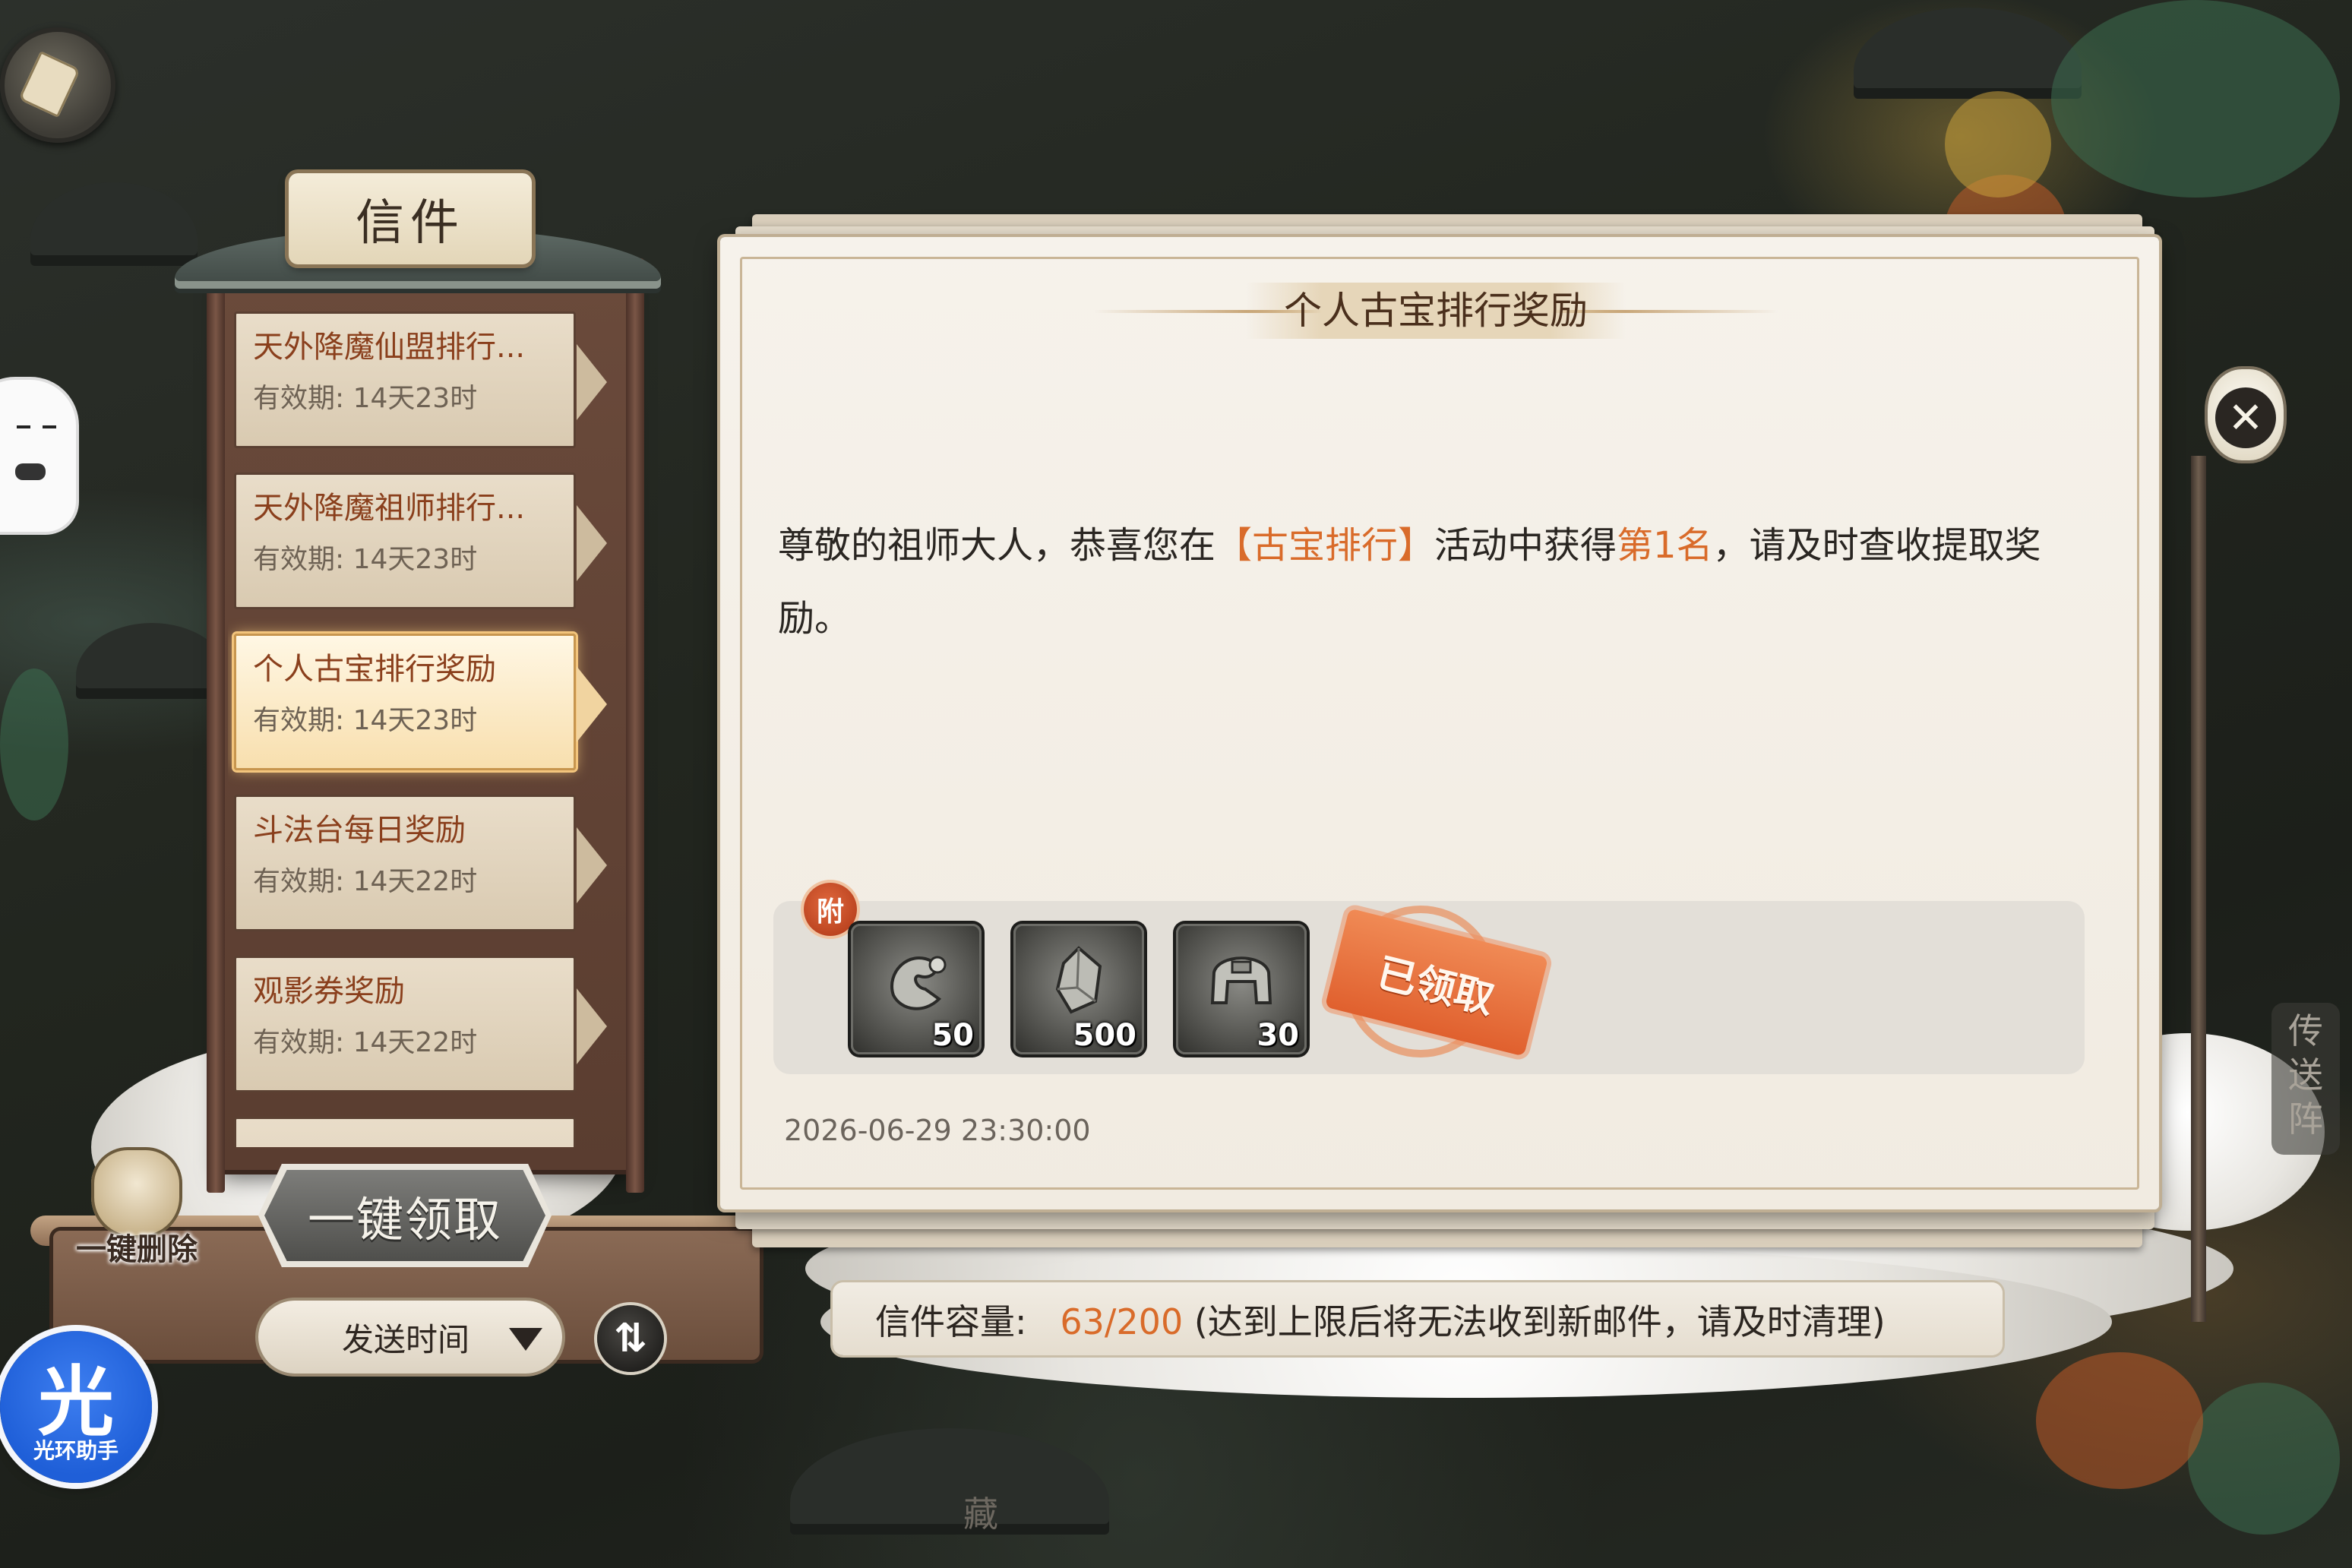 Image resolution: width=2352 pixels, height=1568 pixels. What do you see at coordinates (525, 1340) in the screenshot?
I see `chevron-down-icon` at bounding box center [525, 1340].